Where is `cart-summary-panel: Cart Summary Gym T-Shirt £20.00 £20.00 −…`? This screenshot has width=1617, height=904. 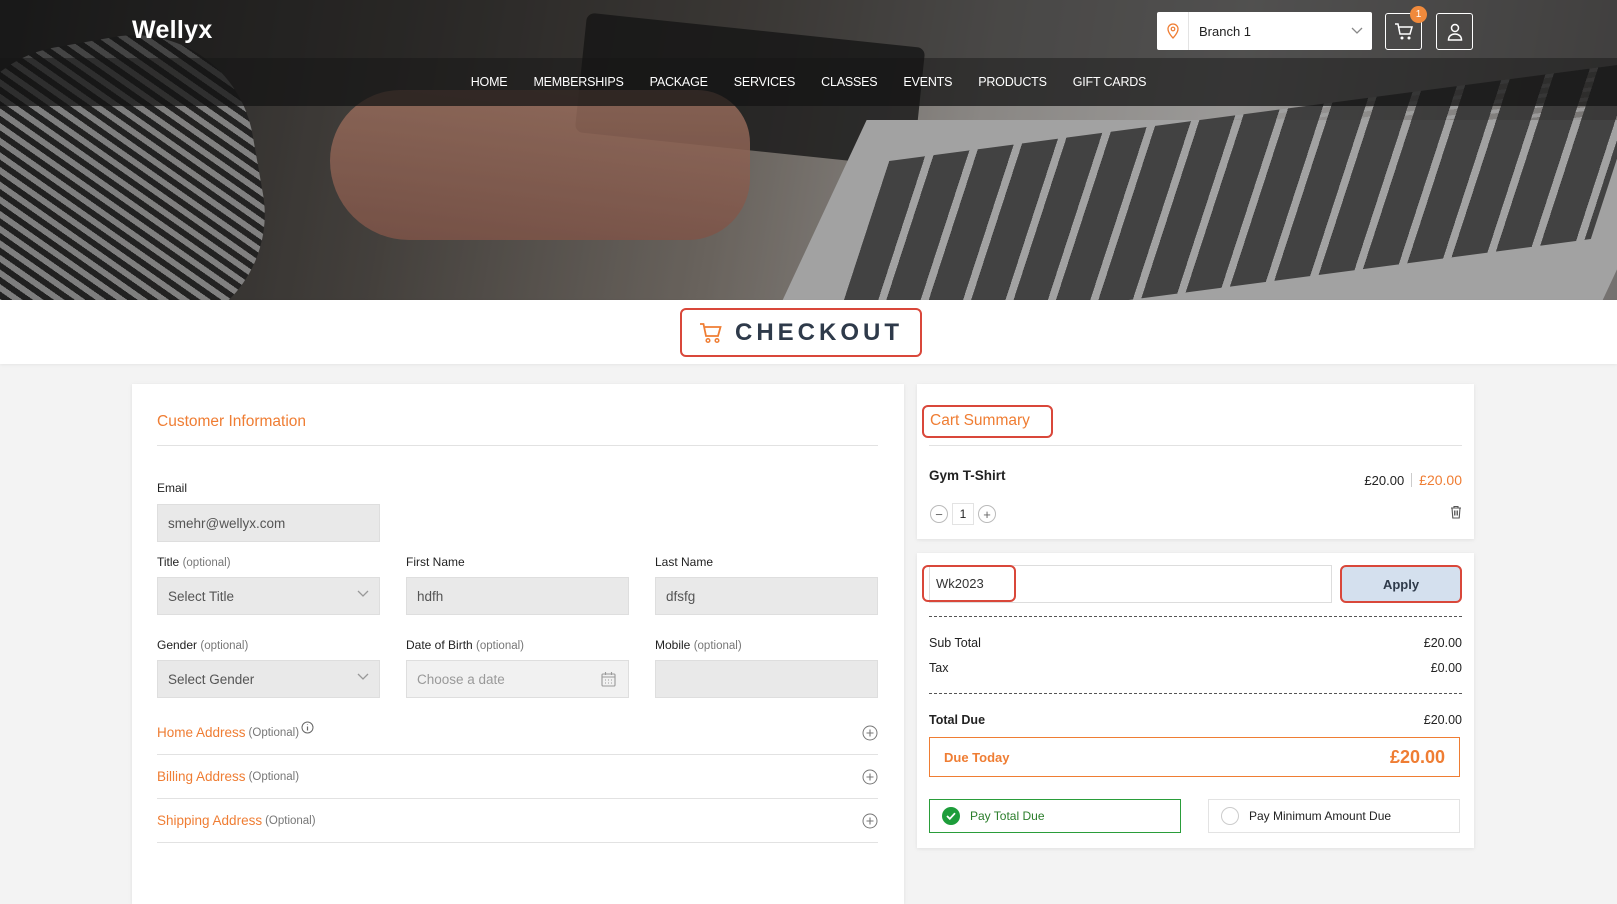 cart-summary-panel: Cart Summary Gym T-Shirt £20.00 £20.00 −… is located at coordinates (1195, 461).